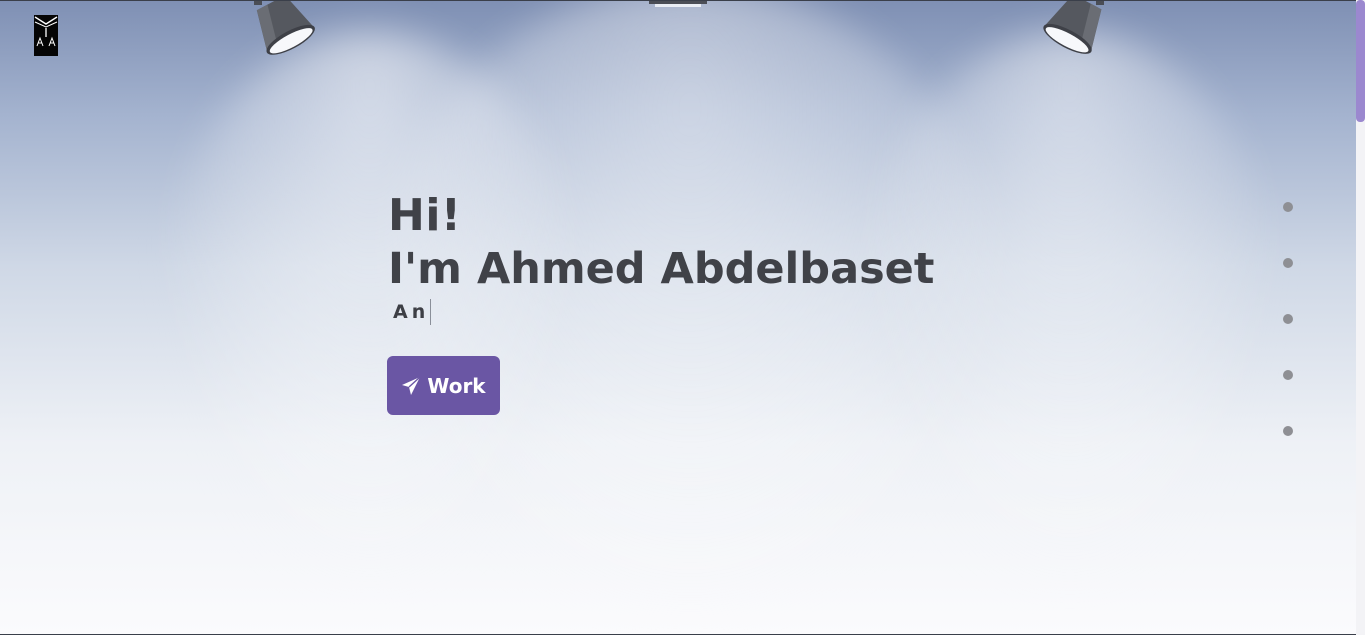  Describe the element at coordinates (1360, 317) in the screenshot. I see `page-scrollbar` at that location.